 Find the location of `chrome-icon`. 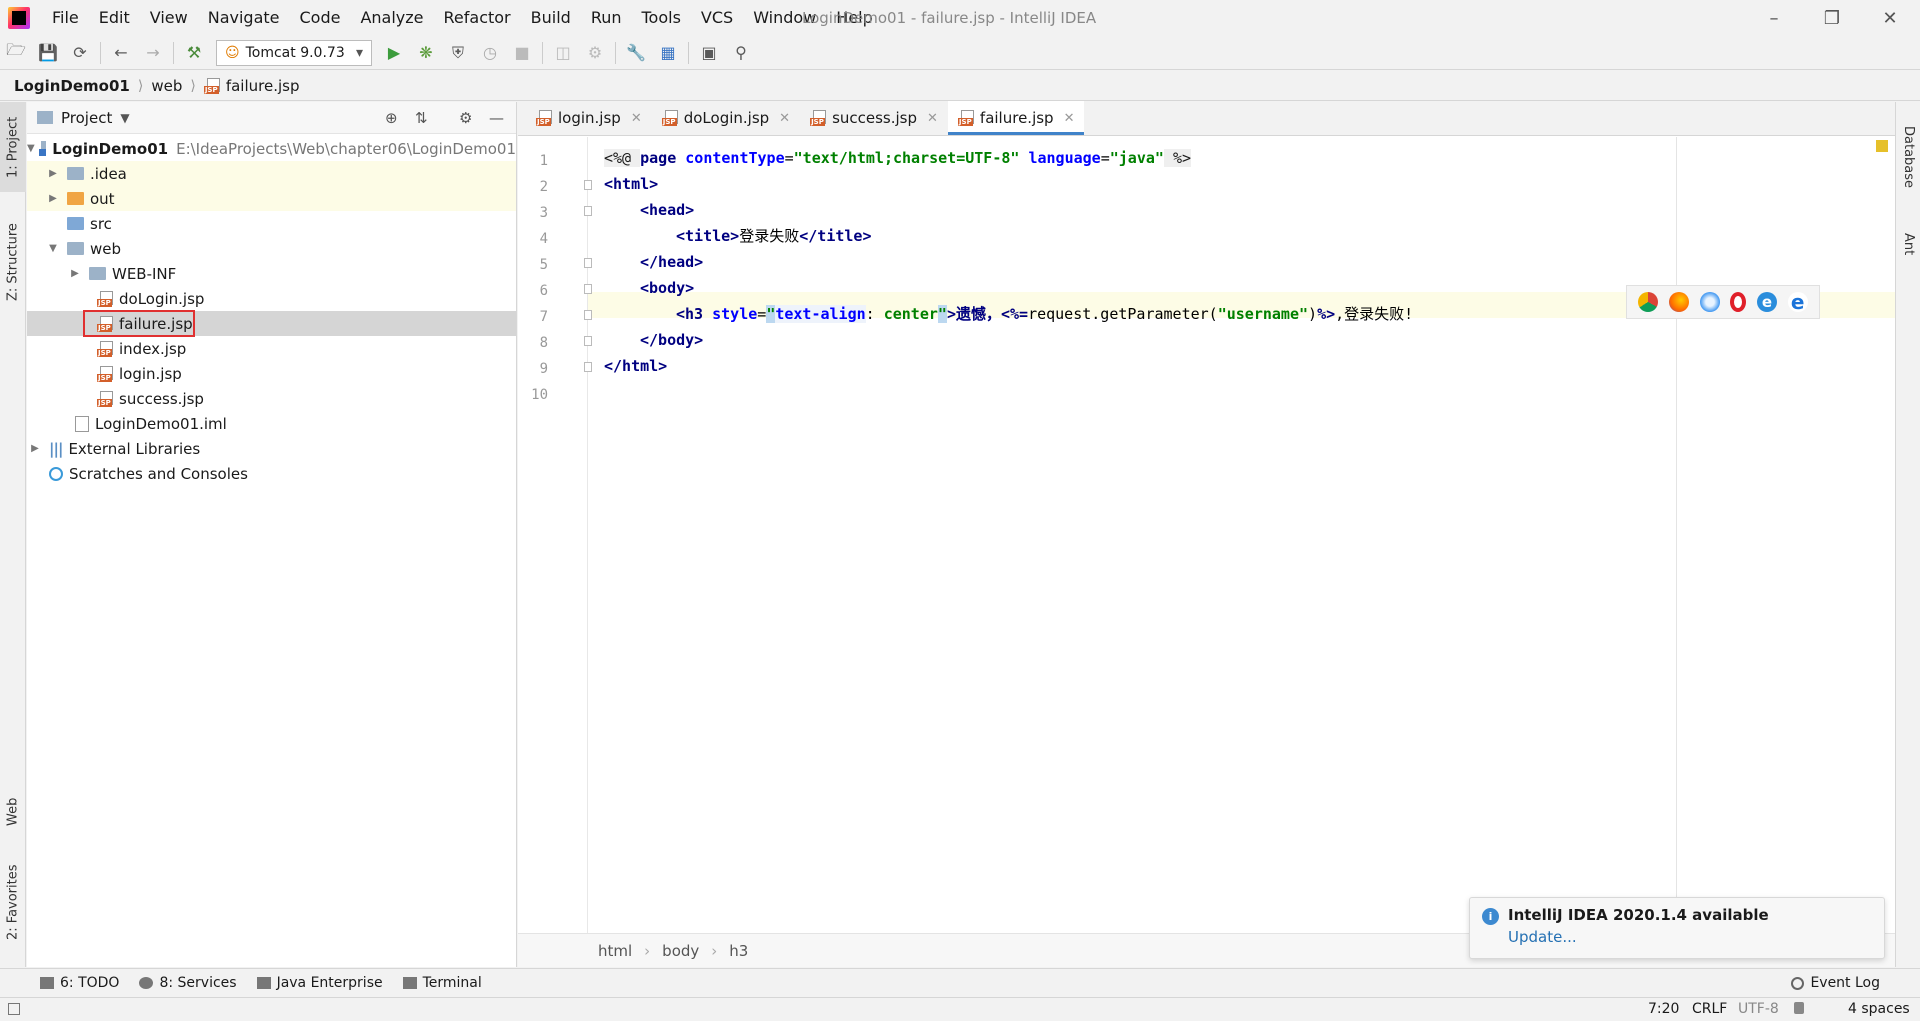

chrome-icon is located at coordinates (1648, 302).